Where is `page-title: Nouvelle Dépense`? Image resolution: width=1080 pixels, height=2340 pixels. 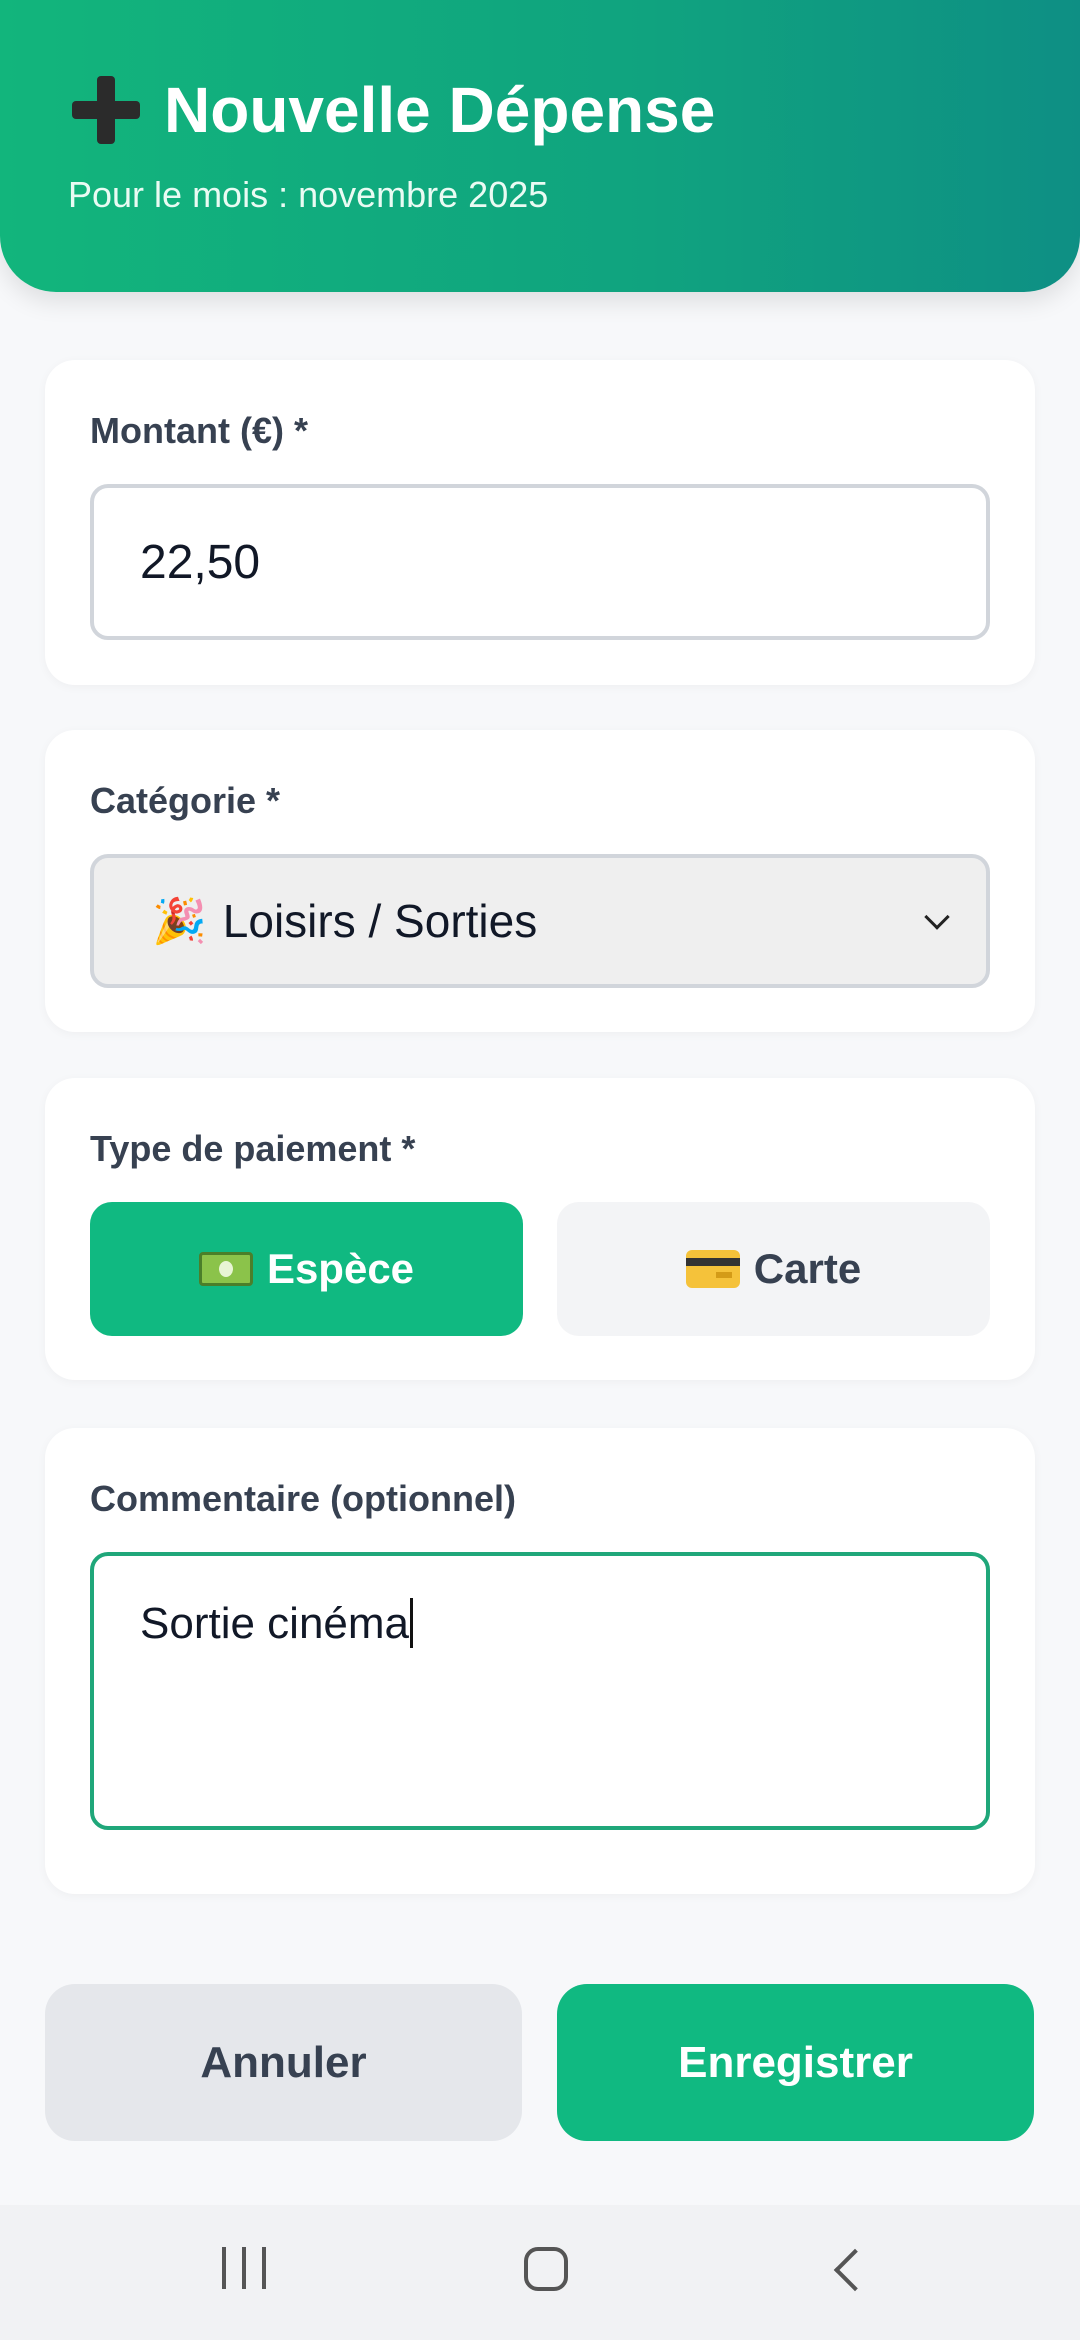
page-title: Nouvelle Dépense is located at coordinates (391, 110).